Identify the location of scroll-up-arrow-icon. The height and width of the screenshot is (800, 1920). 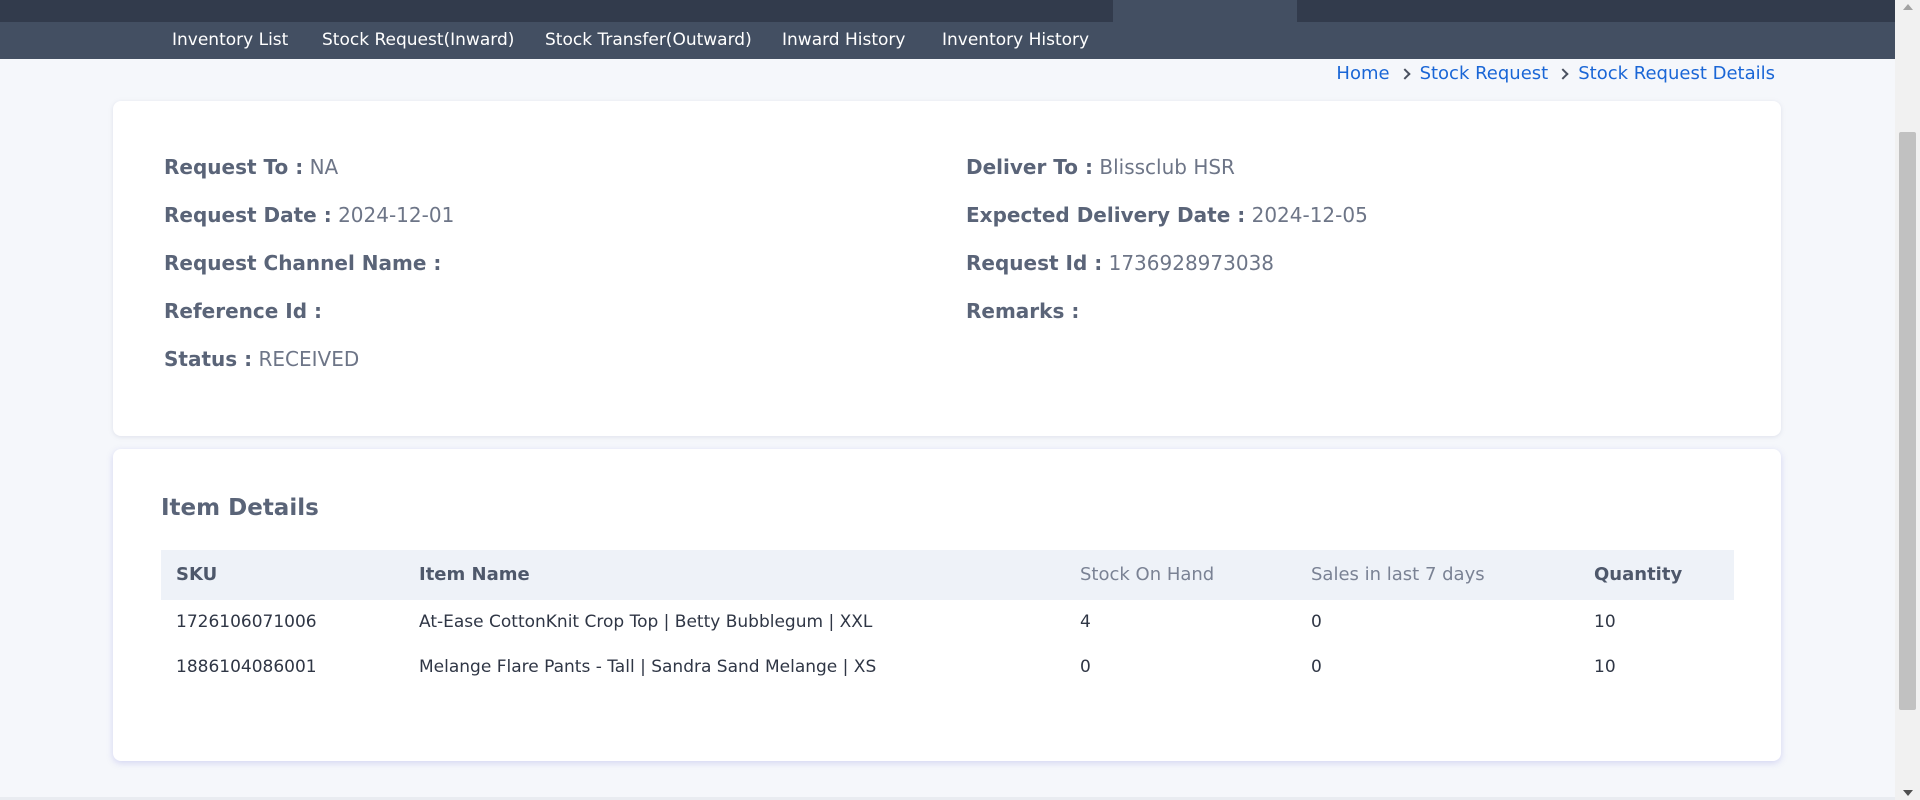
(1908, 7).